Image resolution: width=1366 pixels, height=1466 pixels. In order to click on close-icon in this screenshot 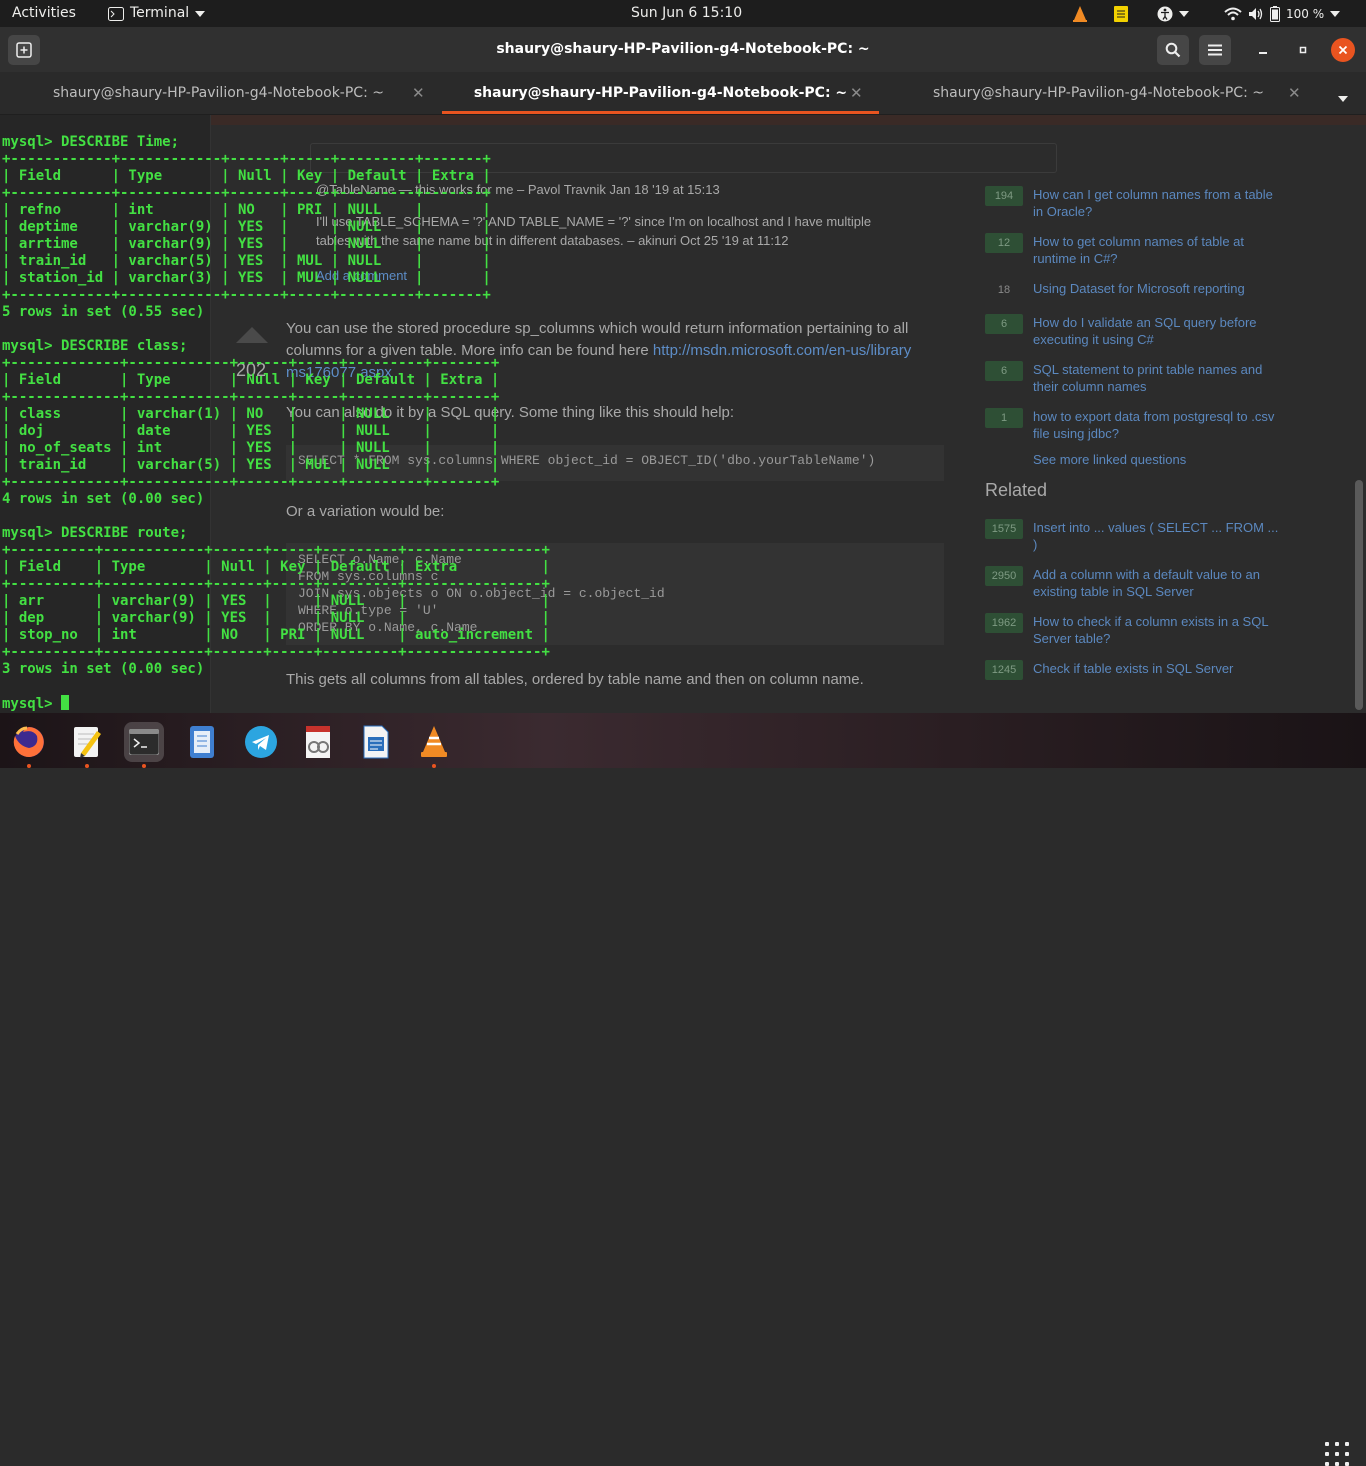, I will do `click(1343, 50)`.